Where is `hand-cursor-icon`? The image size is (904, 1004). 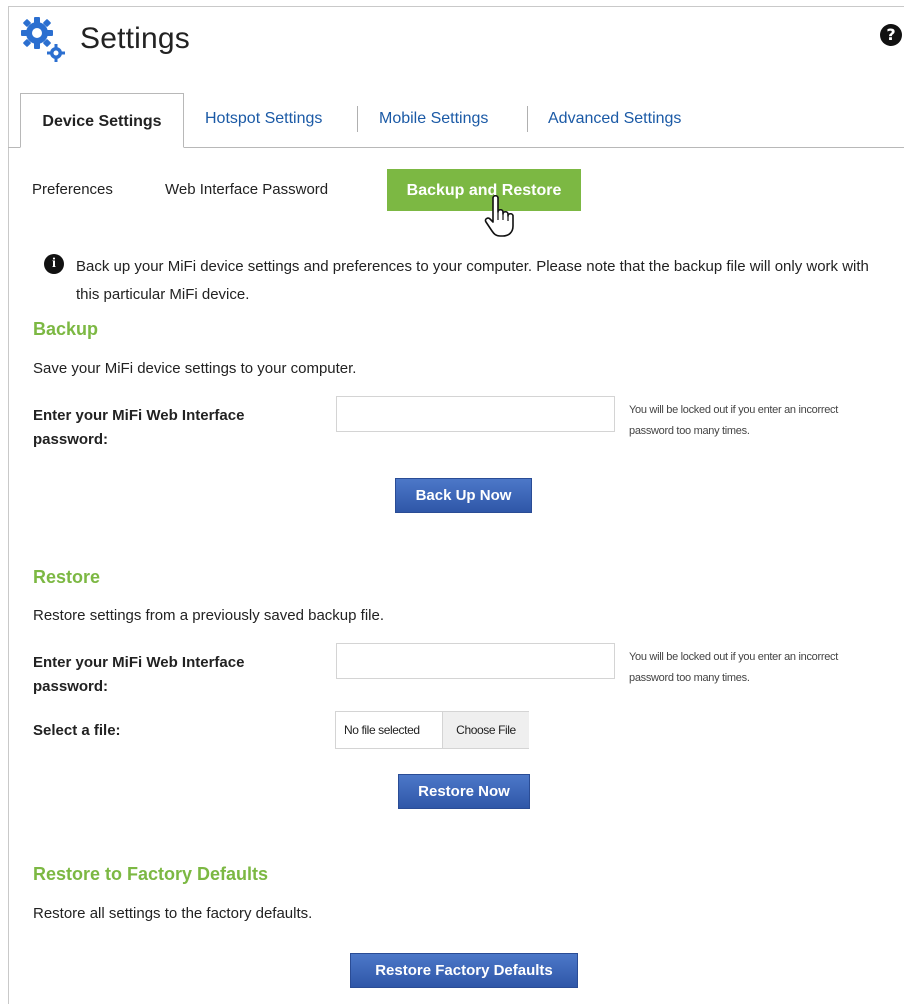 hand-cursor-icon is located at coordinates (500, 219).